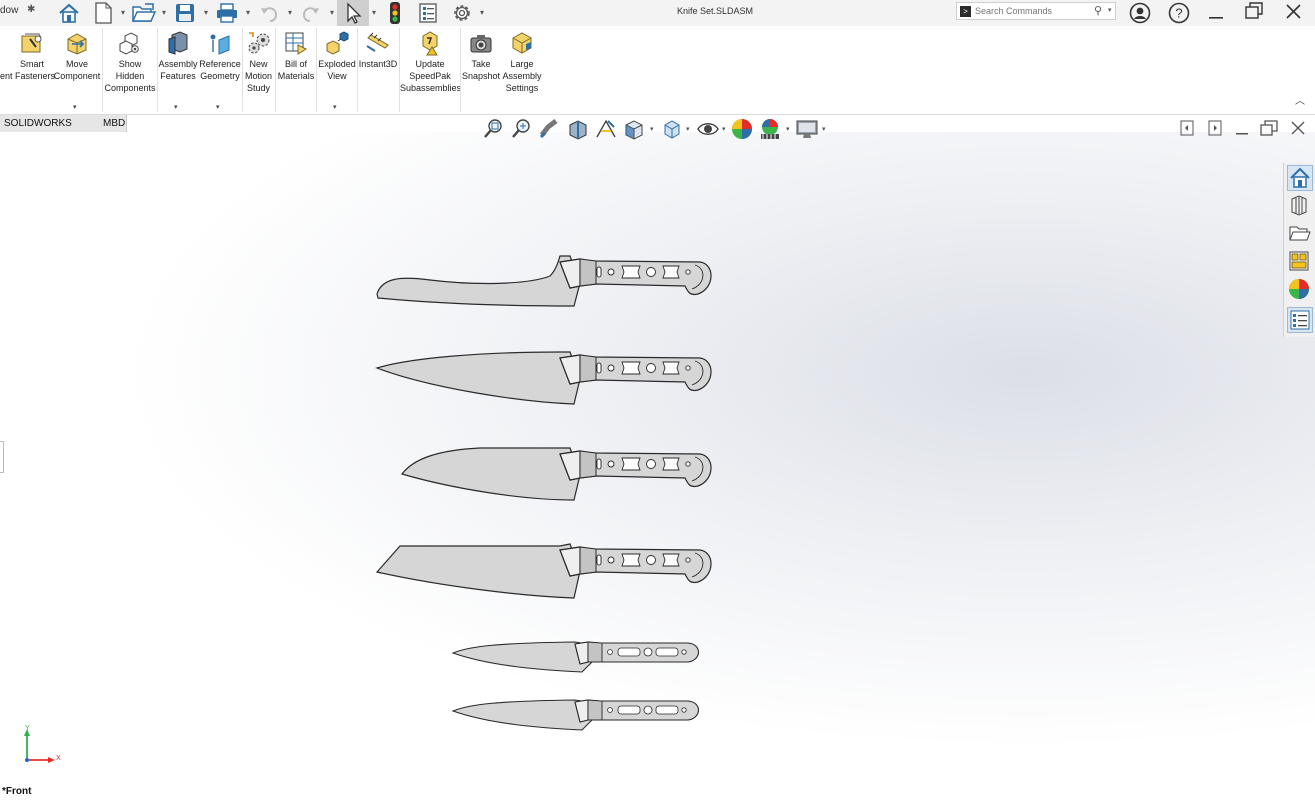 This screenshot has width=1315, height=800. I want to click on save-dropdown-icon: ▾, so click(206, 12).